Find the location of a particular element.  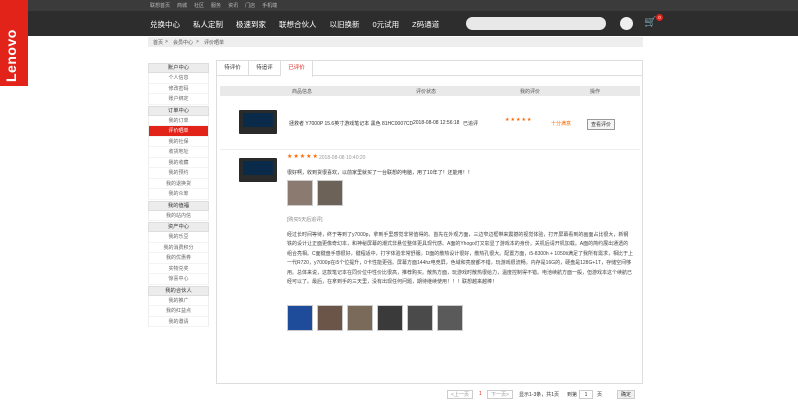

sidebar-item: 评价晒单 is located at coordinates (178, 131).